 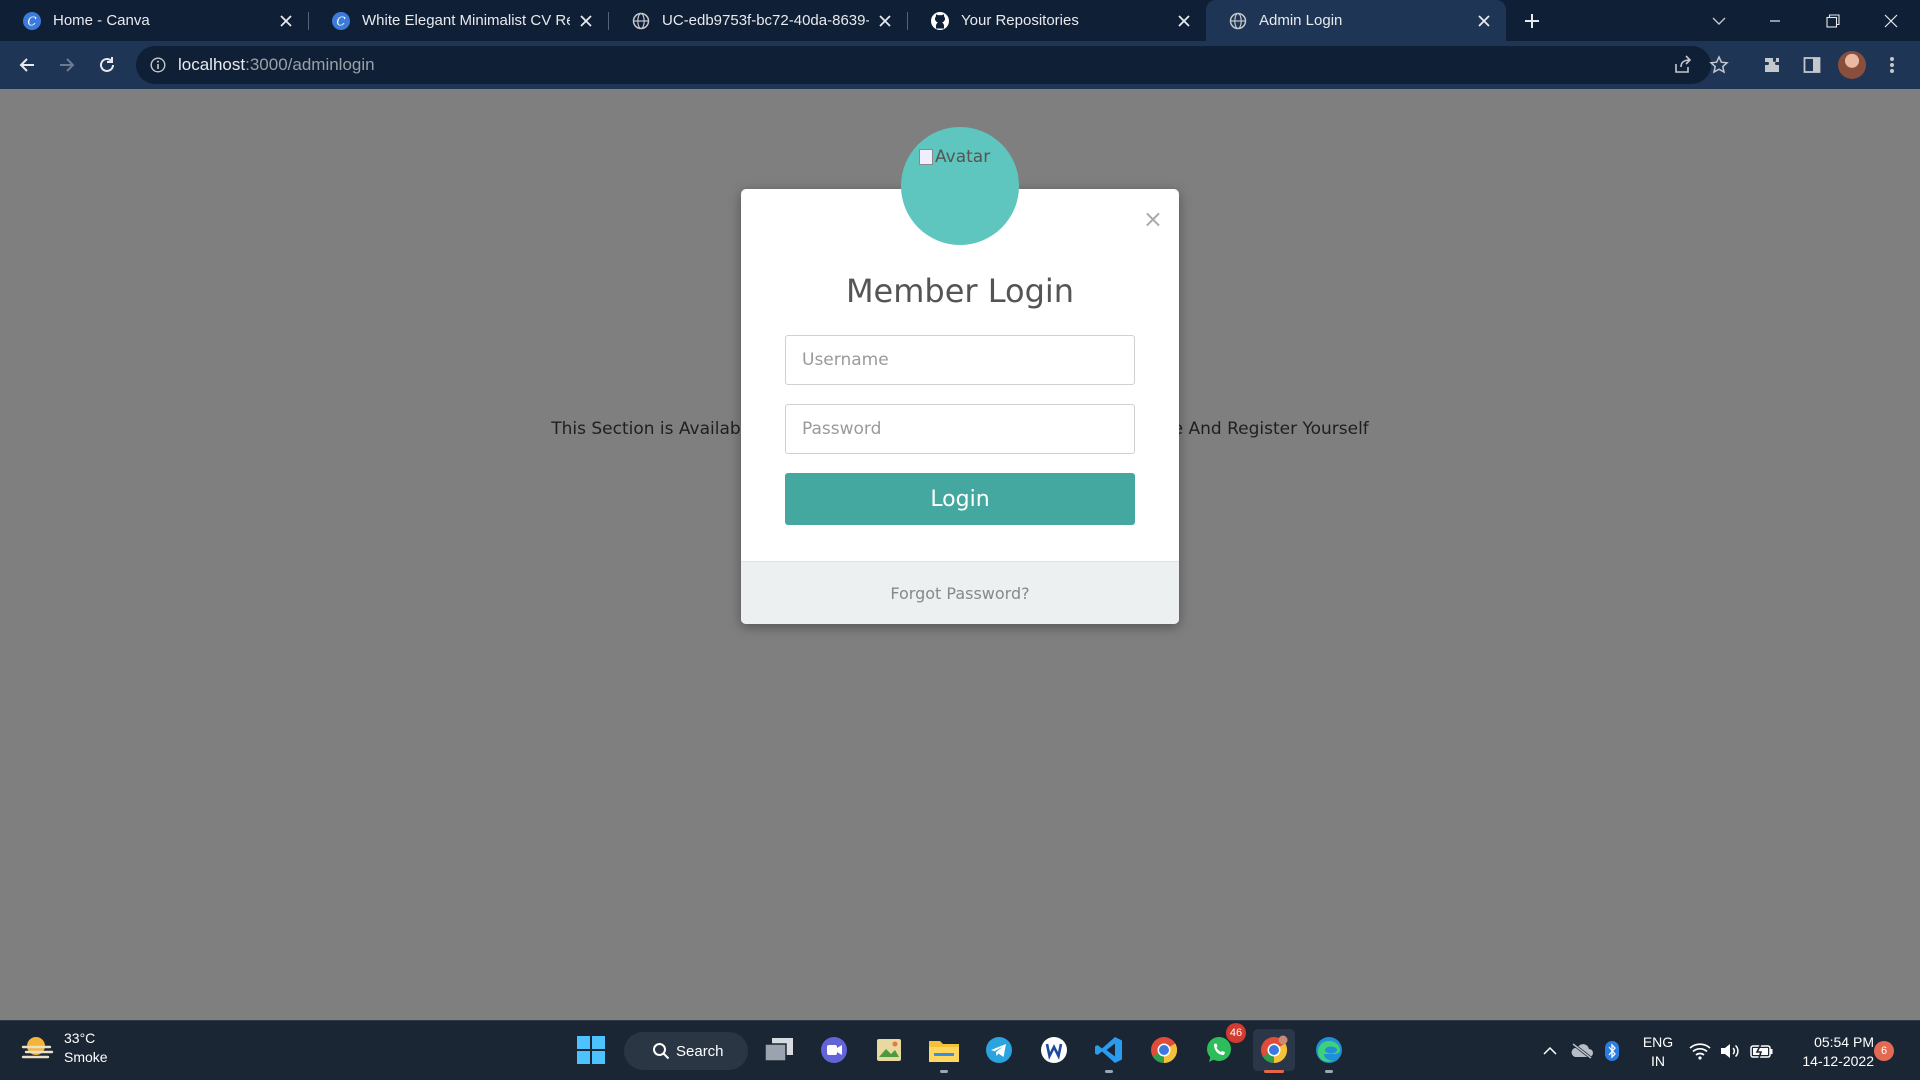 I want to click on info-icon, so click(x=158, y=65).